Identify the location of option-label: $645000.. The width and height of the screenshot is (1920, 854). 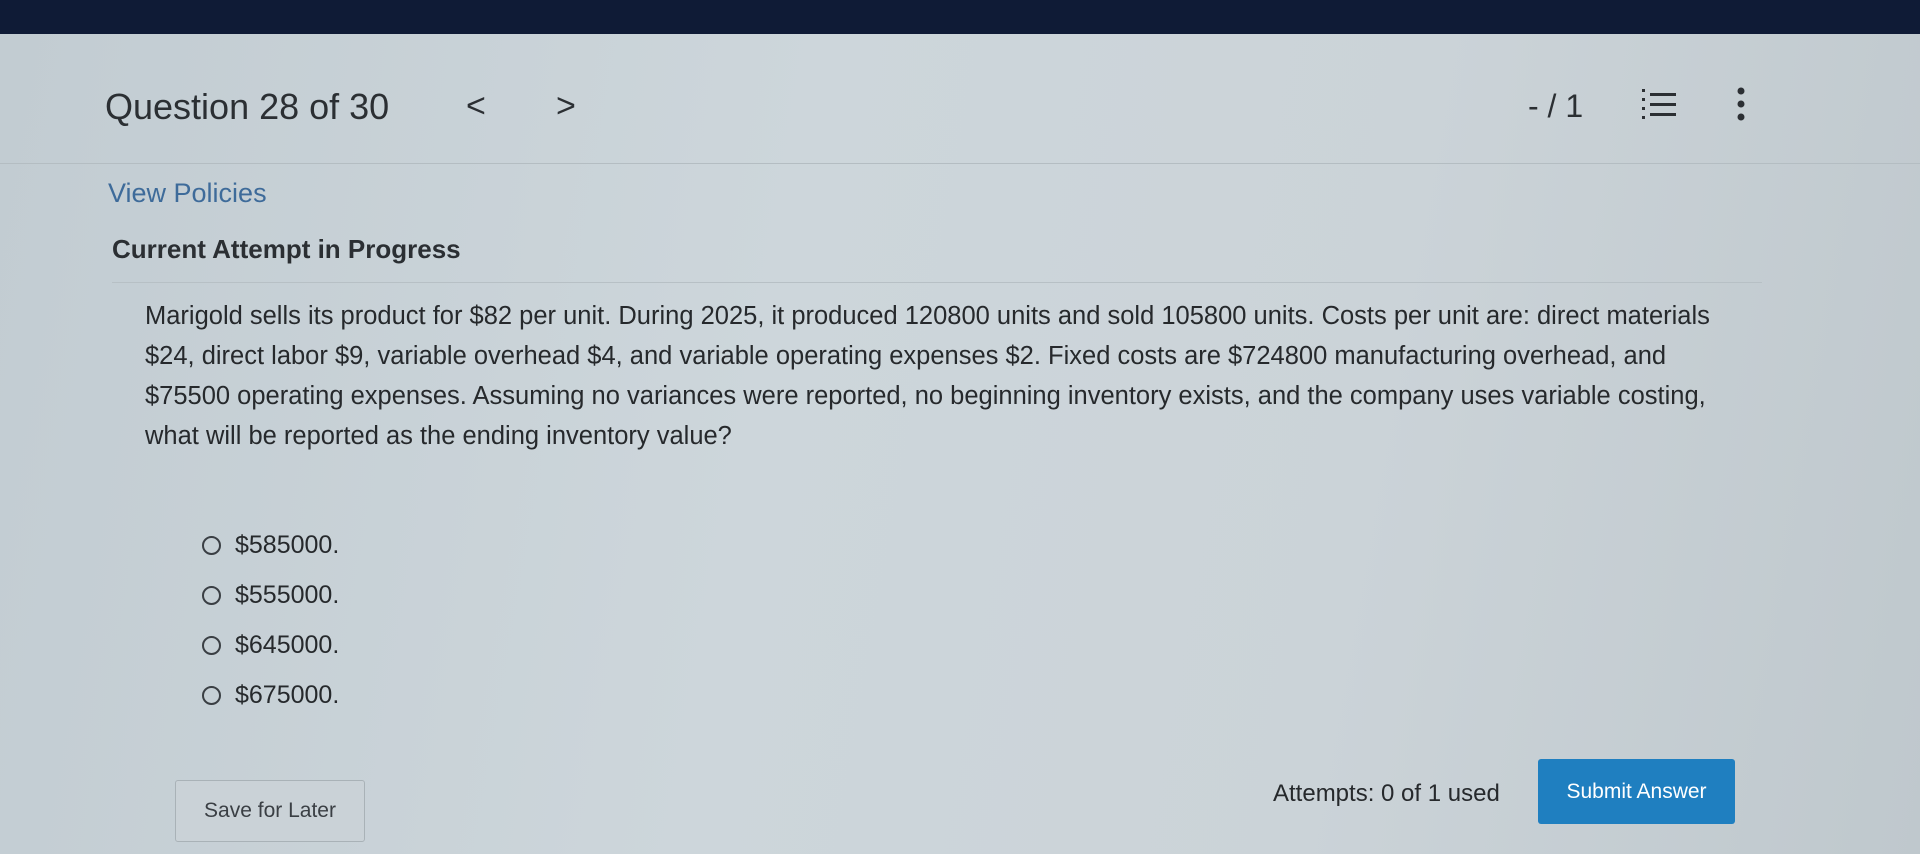
(287, 644).